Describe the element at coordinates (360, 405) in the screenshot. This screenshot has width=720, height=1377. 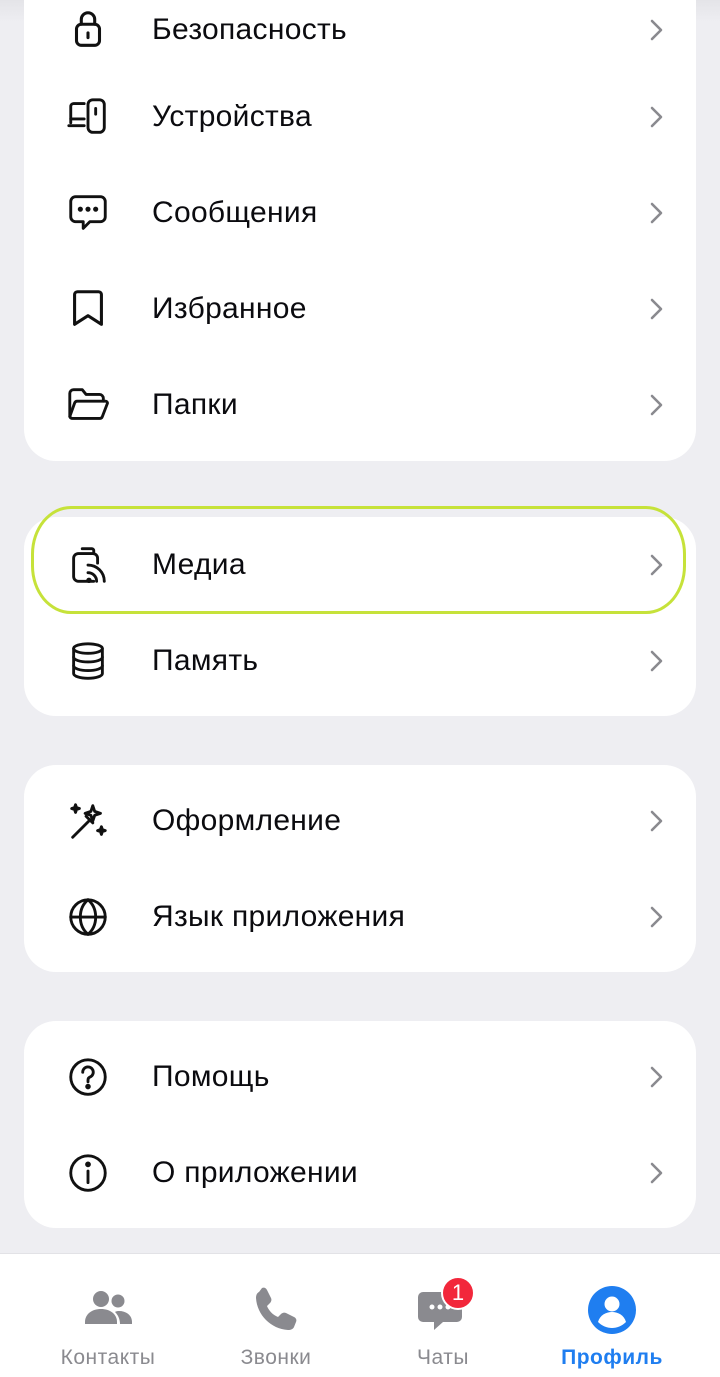
I see `settings-item-folders: Папки` at that location.